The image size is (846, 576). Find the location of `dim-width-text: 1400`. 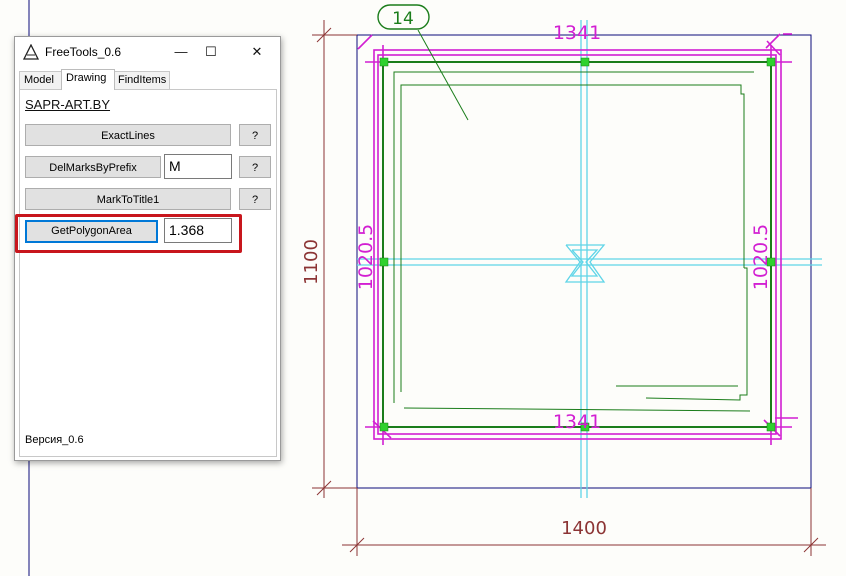

dim-width-text: 1400 is located at coordinates (584, 528).